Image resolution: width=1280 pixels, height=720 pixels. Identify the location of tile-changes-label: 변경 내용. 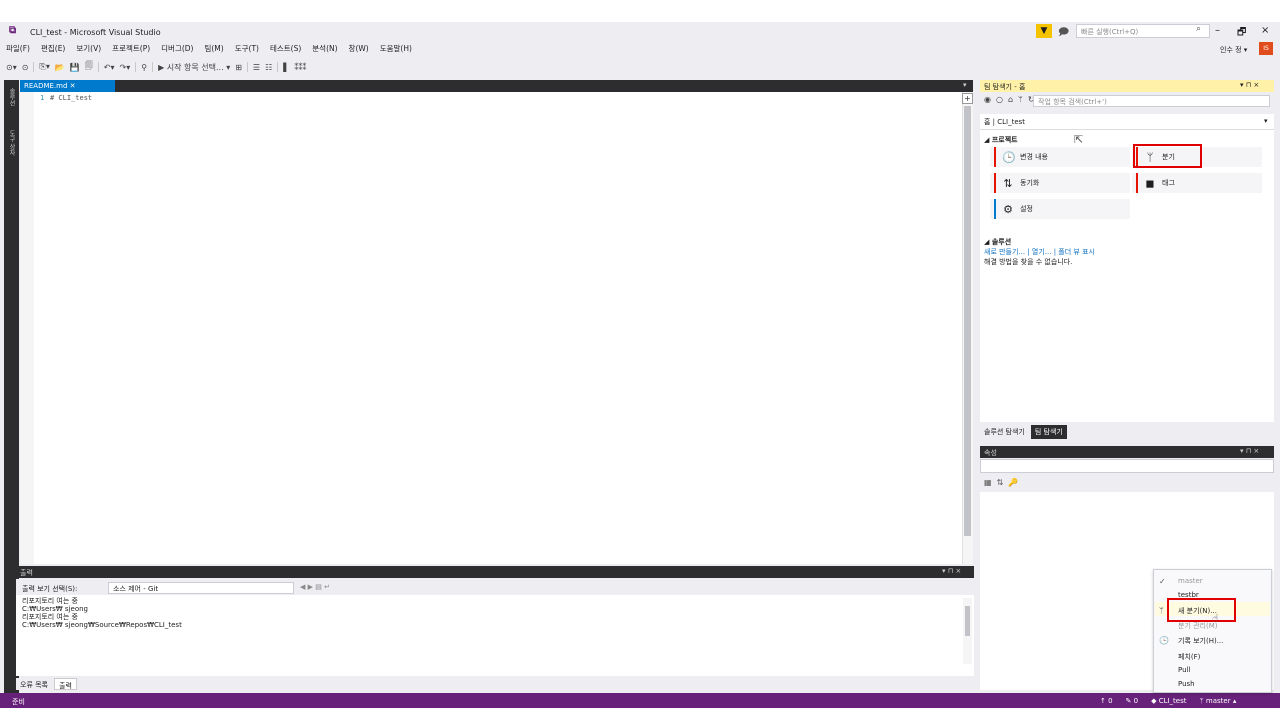
(1034, 157).